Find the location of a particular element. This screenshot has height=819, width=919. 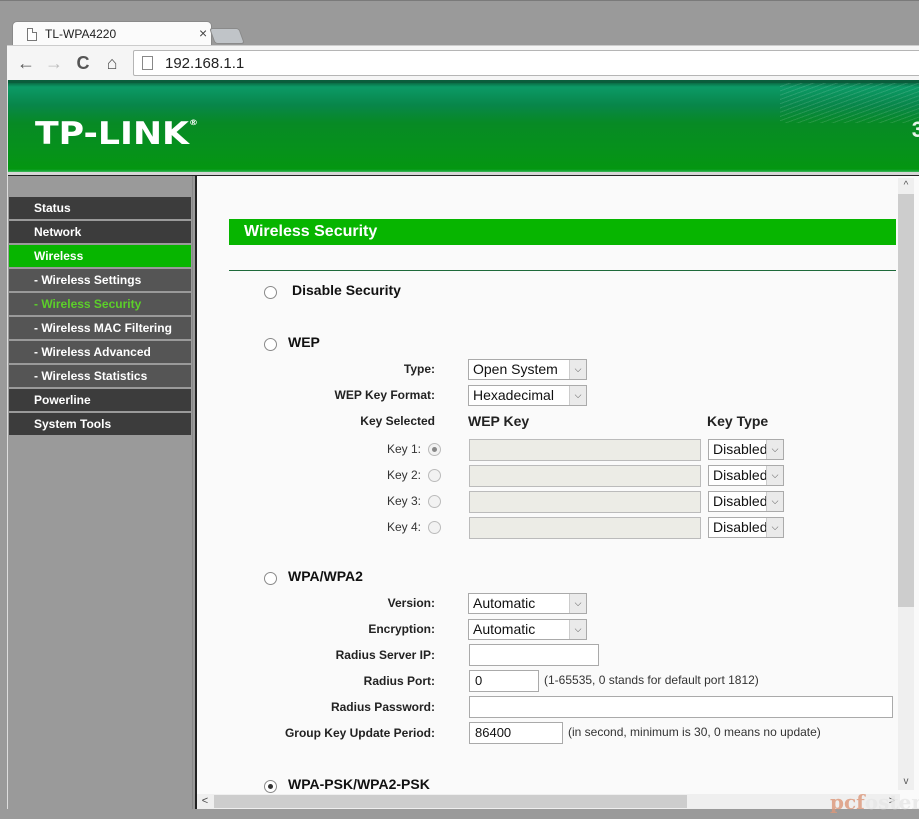

encryption-select: Automatic ⌵ is located at coordinates (527, 629).